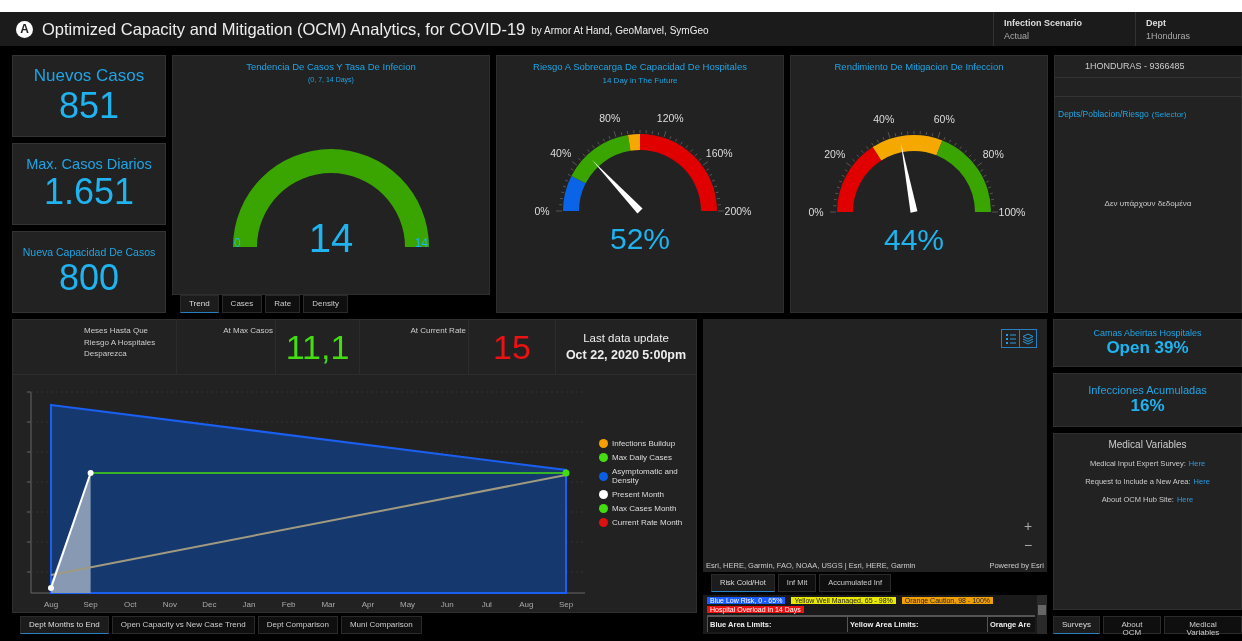 The image size is (1242, 641). What do you see at coordinates (89, 278) in the screenshot?
I see `kpi-value: 800` at bounding box center [89, 278].